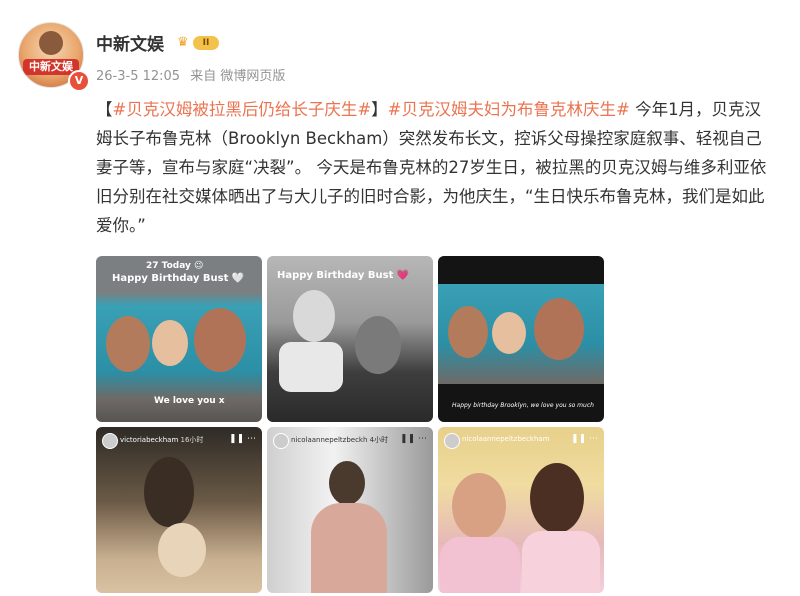 The image size is (800, 596). I want to click on avatar-figure, so click(51, 43).